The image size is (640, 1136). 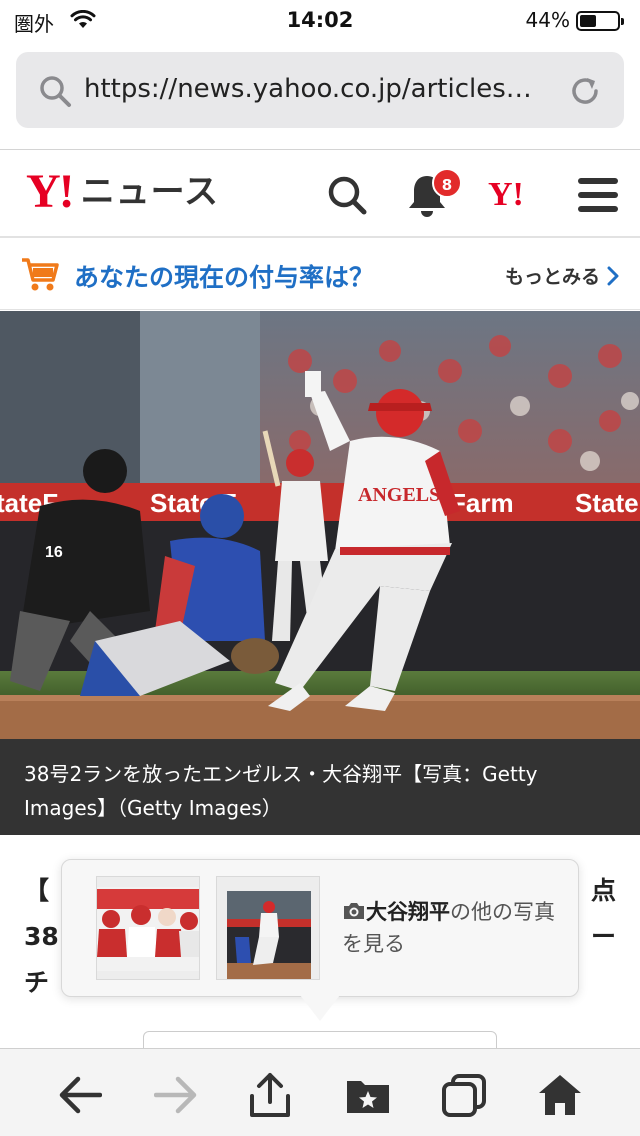 I want to click on article-title-line2: 38, so click(x=41, y=936).